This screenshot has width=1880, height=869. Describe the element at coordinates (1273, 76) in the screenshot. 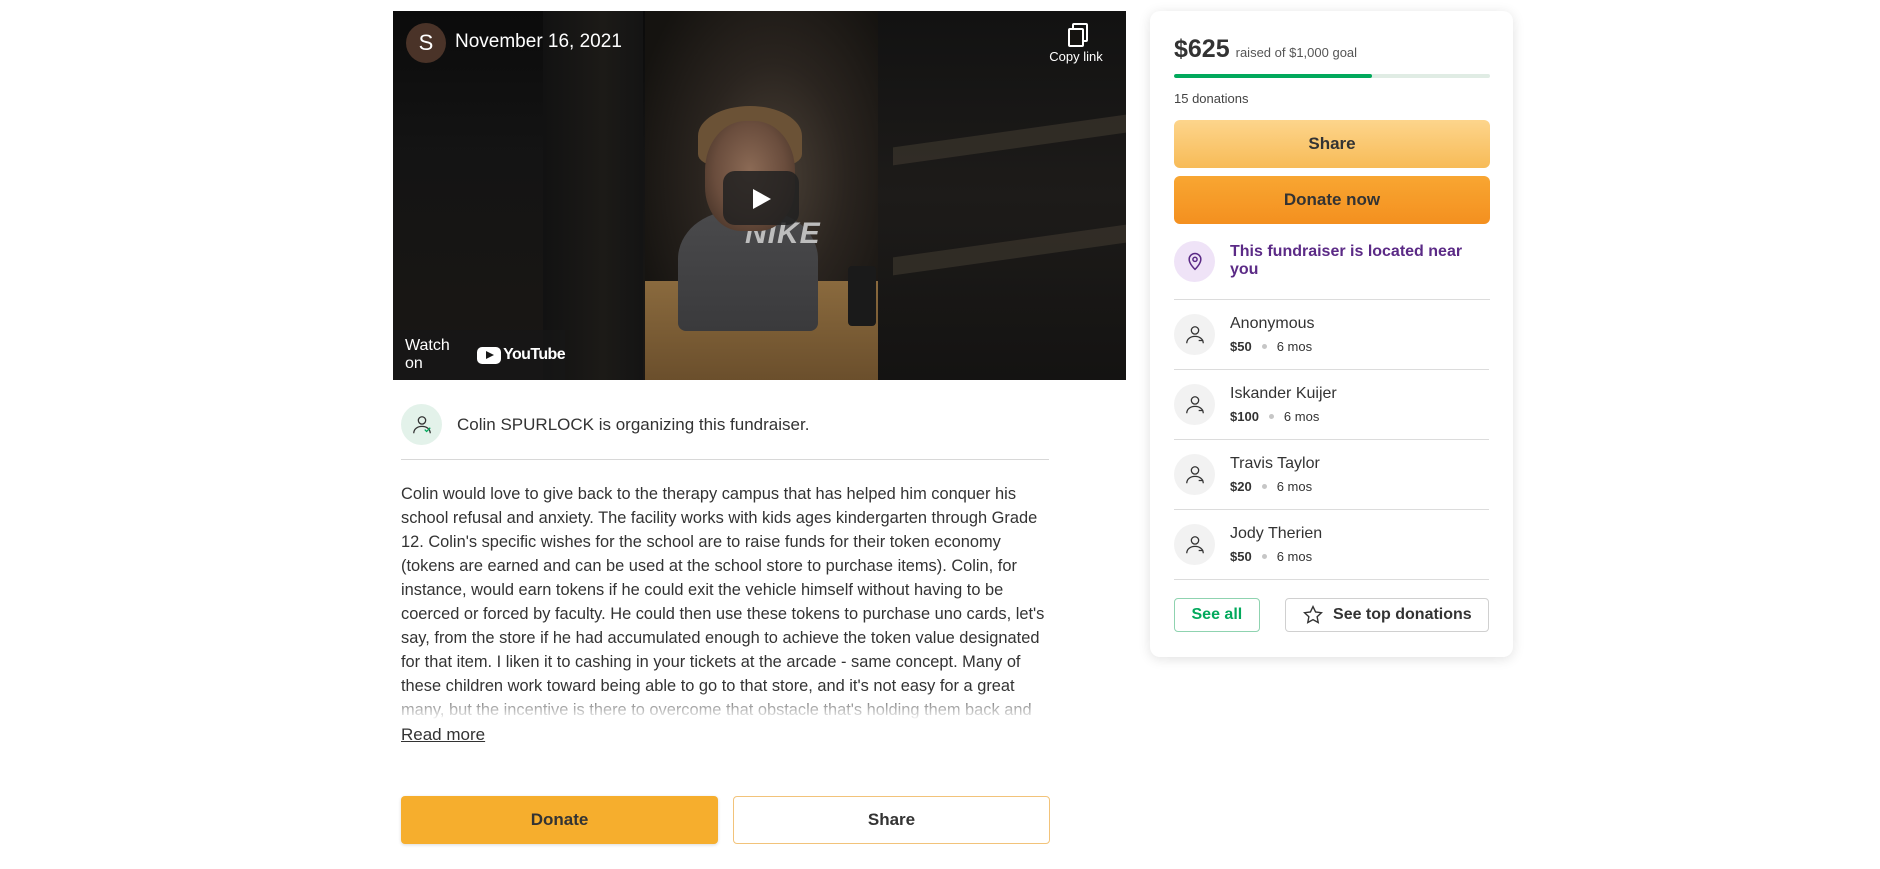

I see `progress-fill` at that location.